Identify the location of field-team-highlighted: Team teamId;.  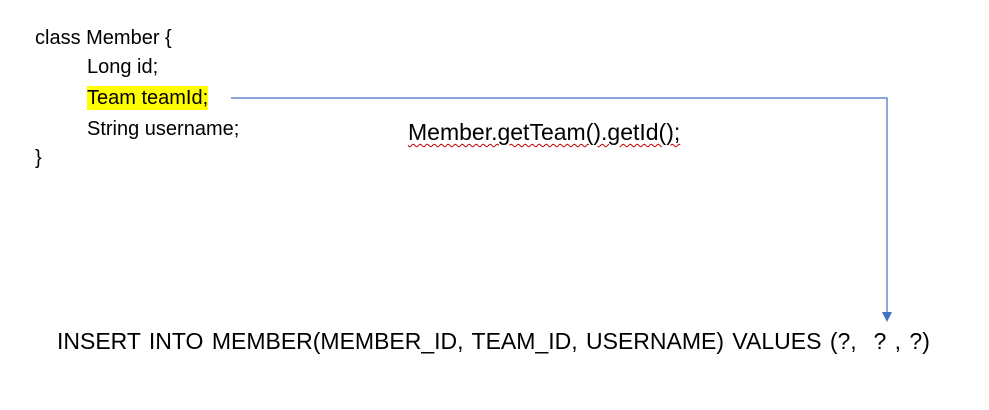
(148, 98).